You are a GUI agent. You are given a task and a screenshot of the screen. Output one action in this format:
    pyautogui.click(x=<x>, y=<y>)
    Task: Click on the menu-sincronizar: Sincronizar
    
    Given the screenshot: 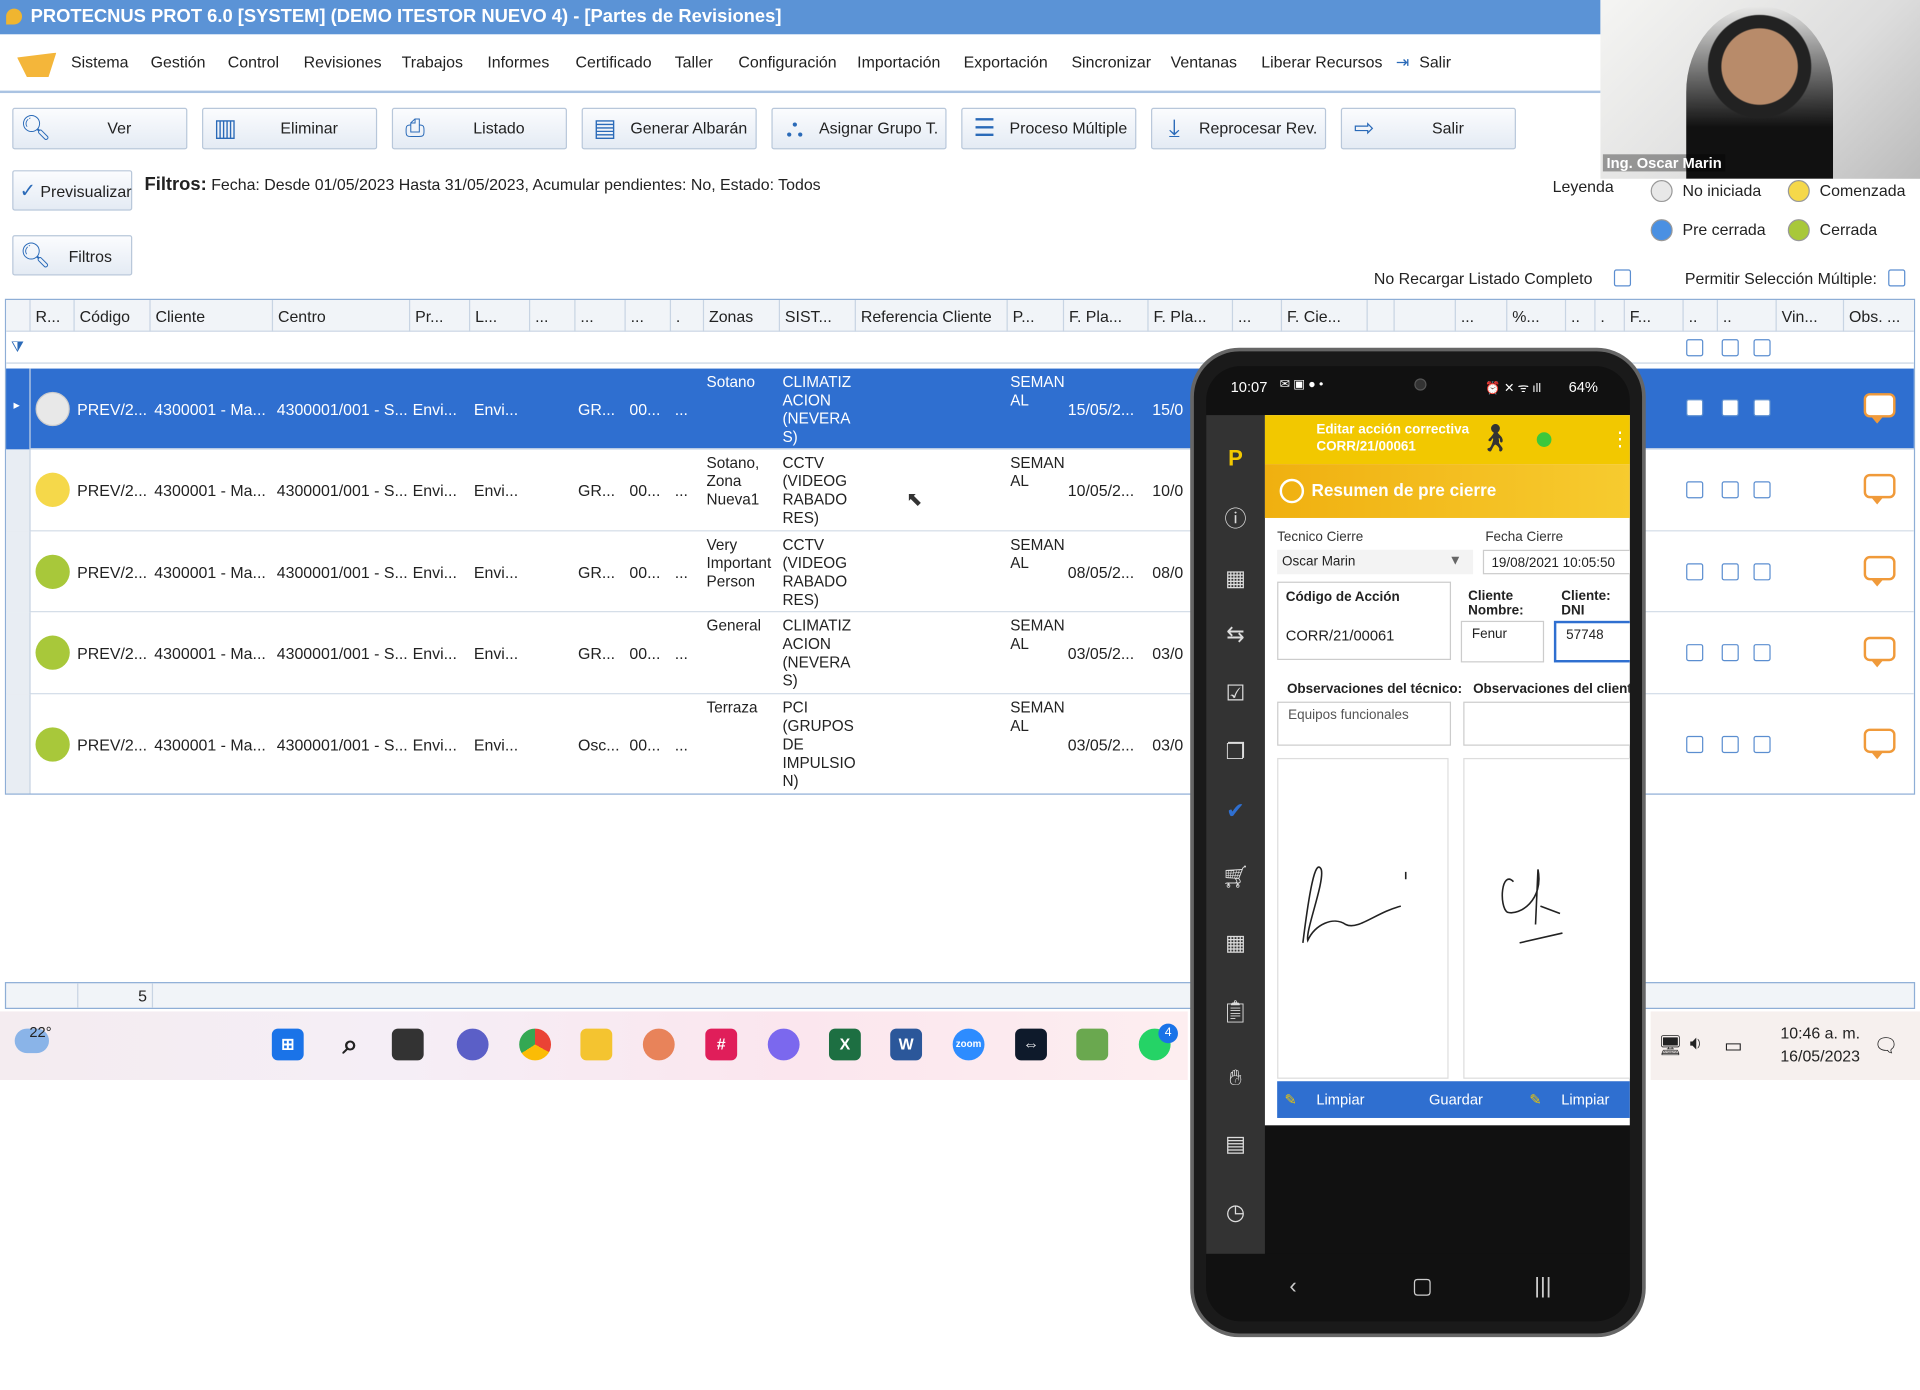 What is the action you would take?
    pyautogui.click(x=1111, y=62)
    